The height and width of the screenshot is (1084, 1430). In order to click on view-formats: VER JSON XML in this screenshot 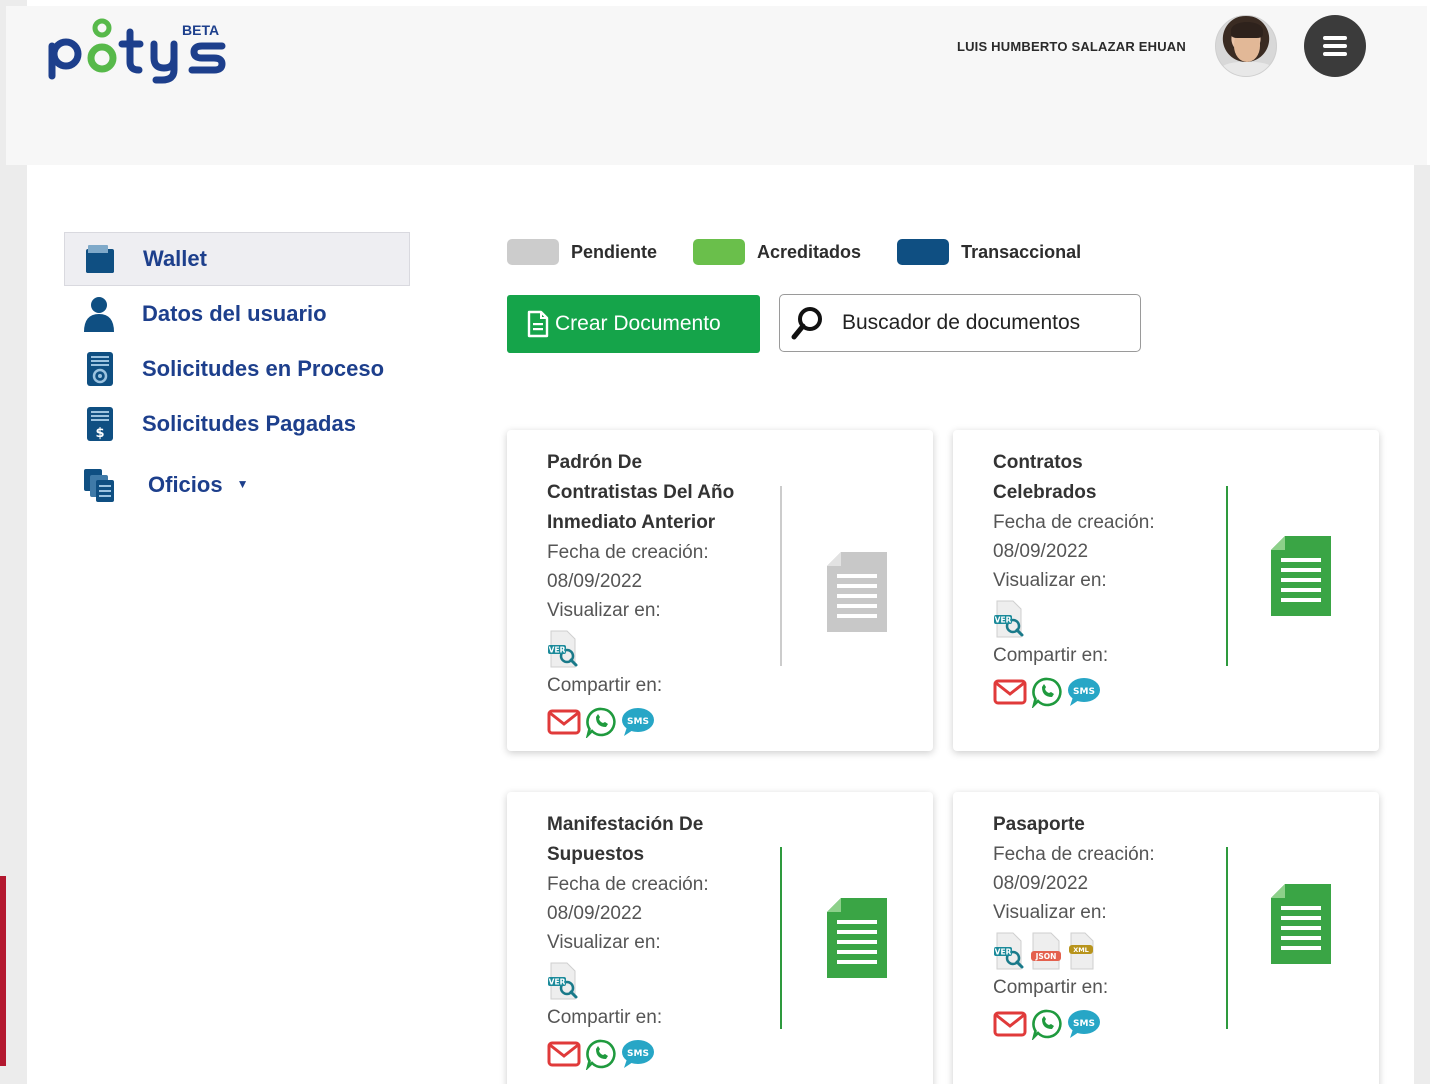, I will do `click(1103, 951)`.